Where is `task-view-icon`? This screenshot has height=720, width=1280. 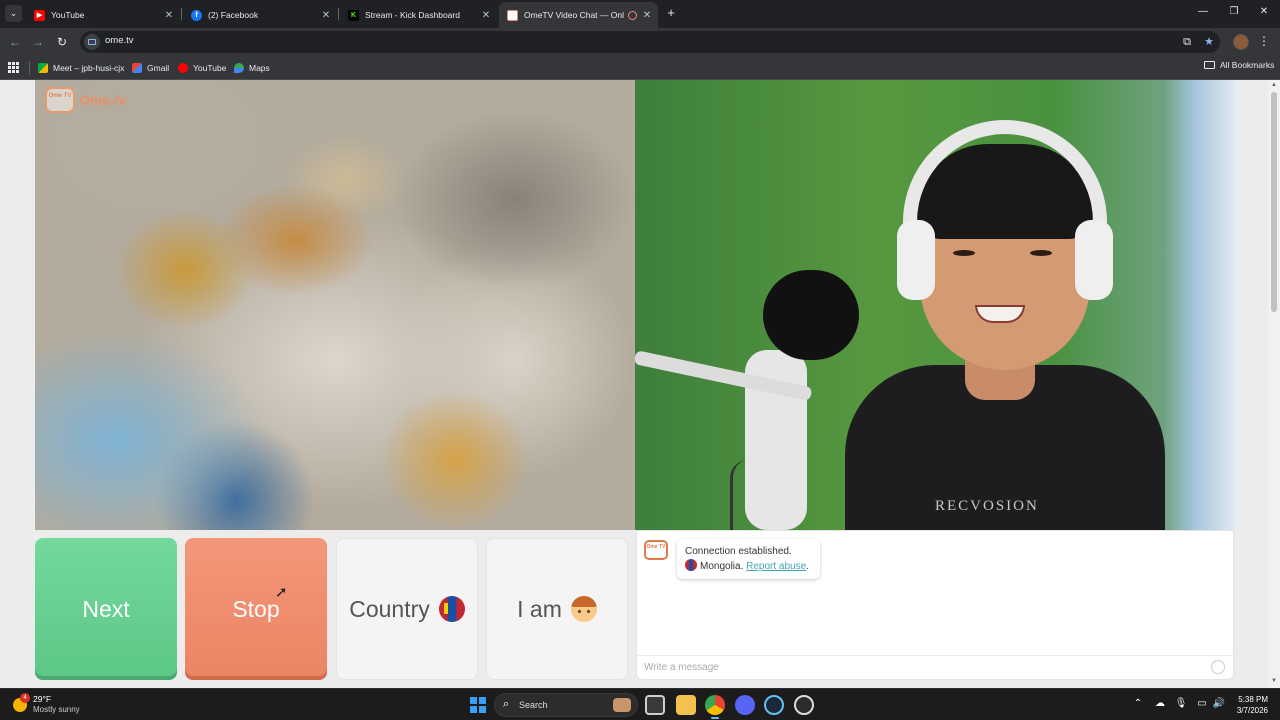
task-view-icon is located at coordinates (655, 705).